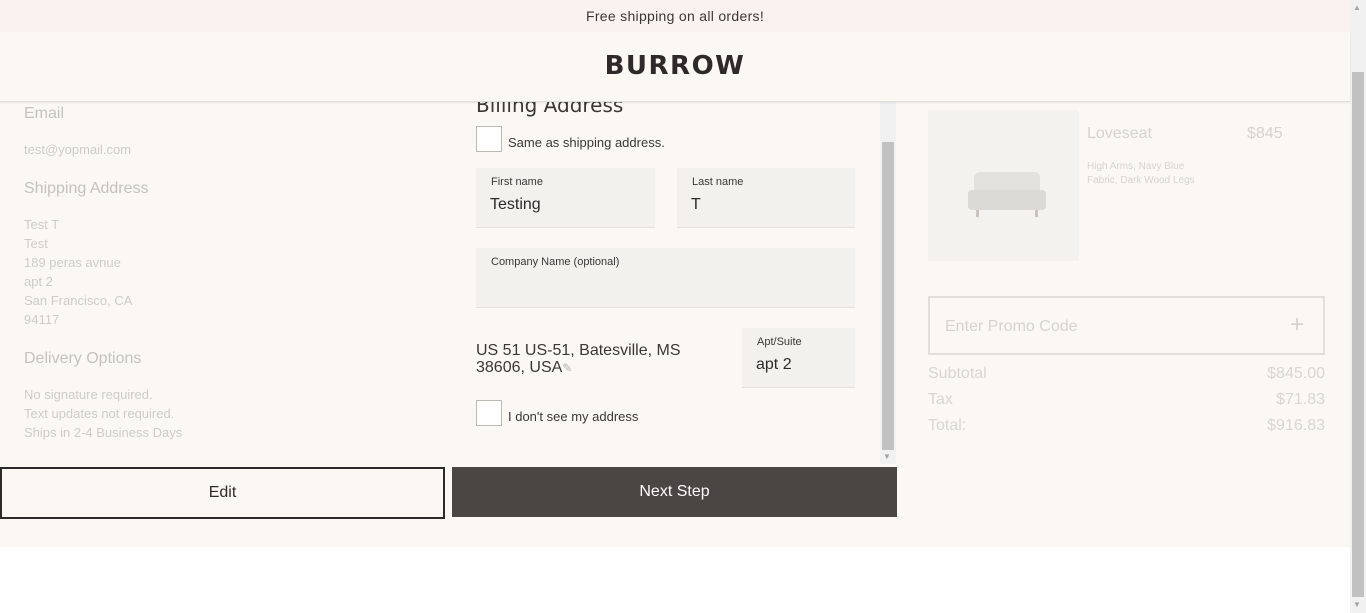 The height and width of the screenshot is (613, 1366). What do you see at coordinates (44, 113) in the screenshot?
I see `email-heading: Email` at bounding box center [44, 113].